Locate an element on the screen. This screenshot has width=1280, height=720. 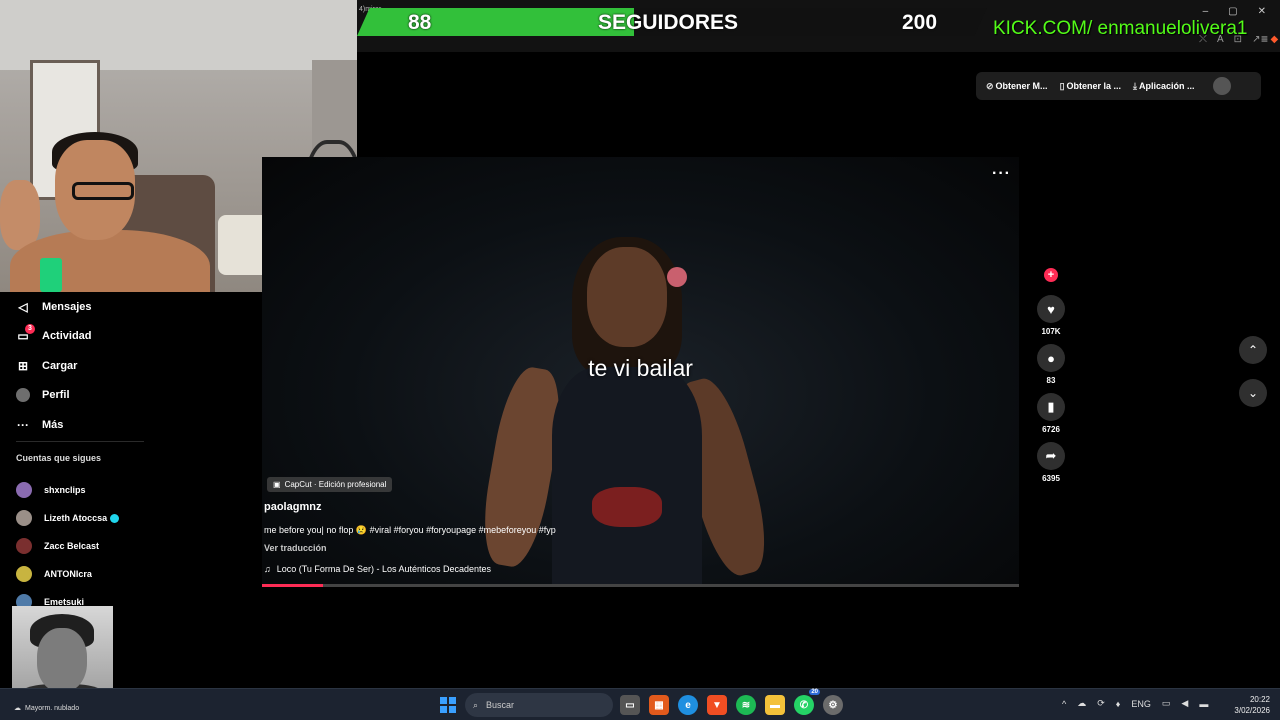
clock-time: 20:22 is located at coordinates (1259, 699).